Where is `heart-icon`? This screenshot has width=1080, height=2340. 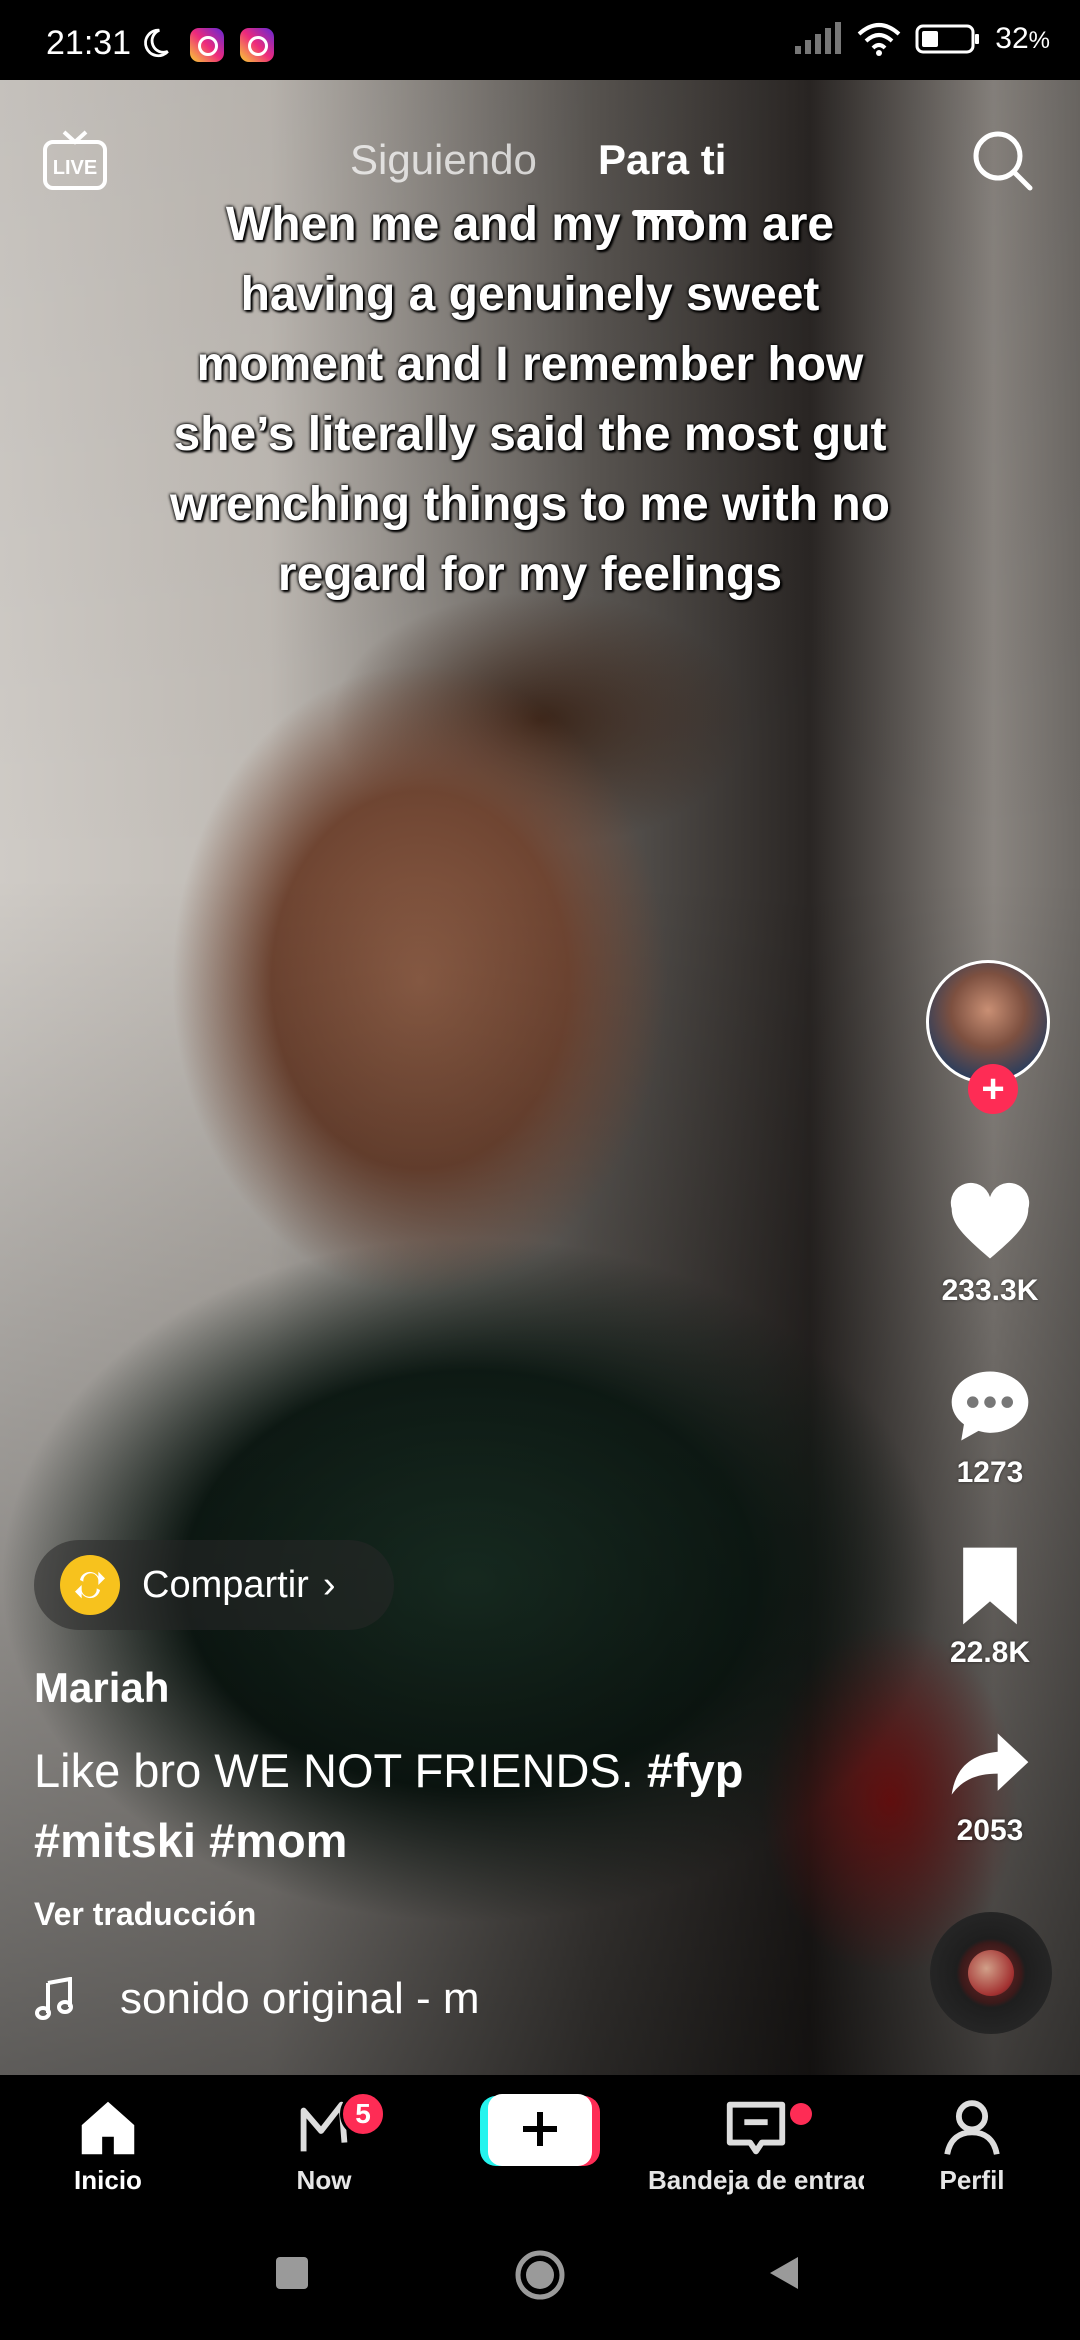 heart-icon is located at coordinates (990, 1220).